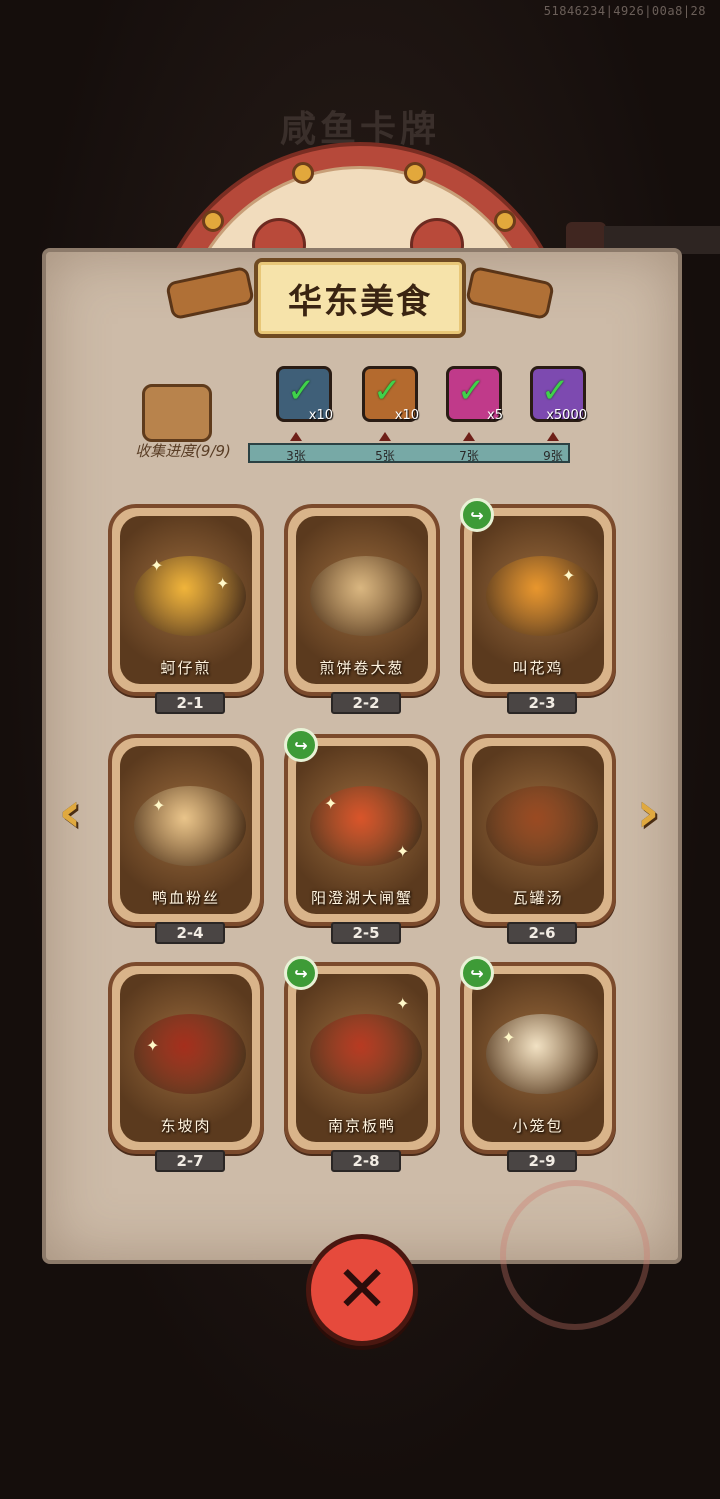  I want to click on food-card-2-1: ✦ ✦ 蚵仔煎 2-1, so click(186, 609).